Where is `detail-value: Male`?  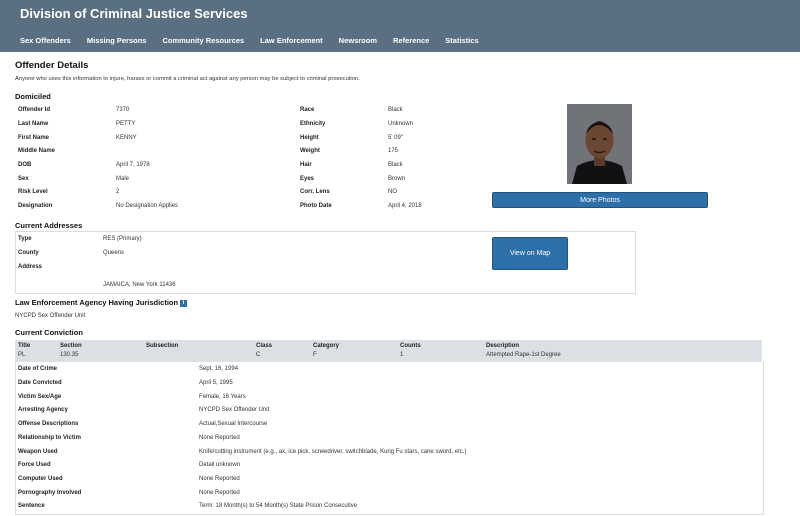 detail-value: Male is located at coordinates (123, 179).